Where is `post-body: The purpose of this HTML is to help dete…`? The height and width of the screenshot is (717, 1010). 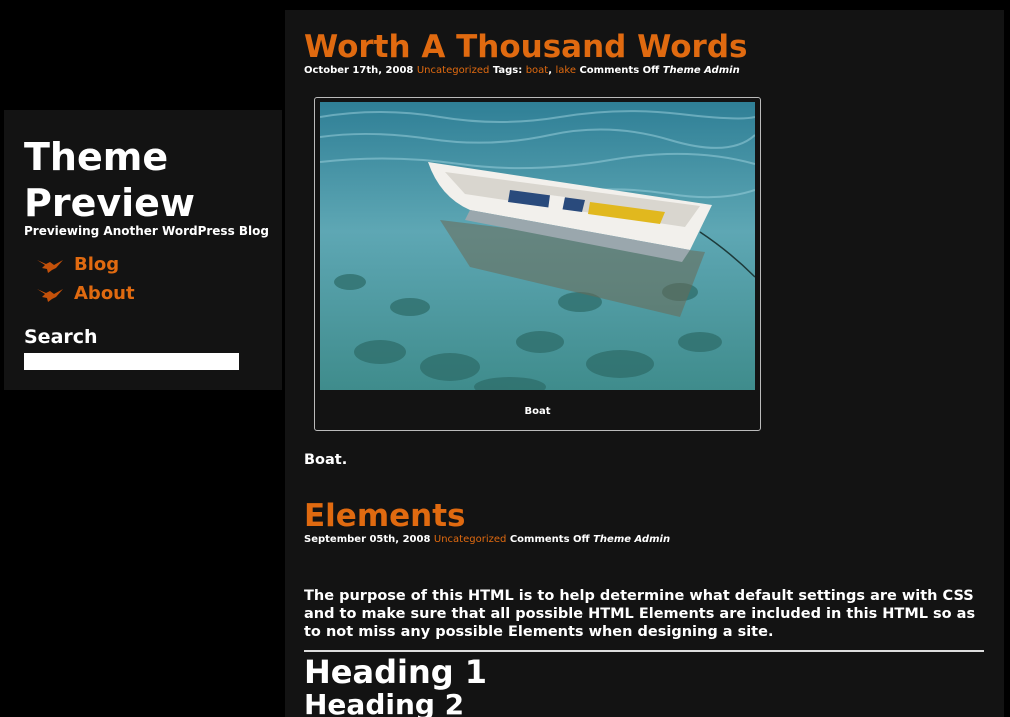
post-body: The purpose of this HTML is to help dete… is located at coordinates (640, 614).